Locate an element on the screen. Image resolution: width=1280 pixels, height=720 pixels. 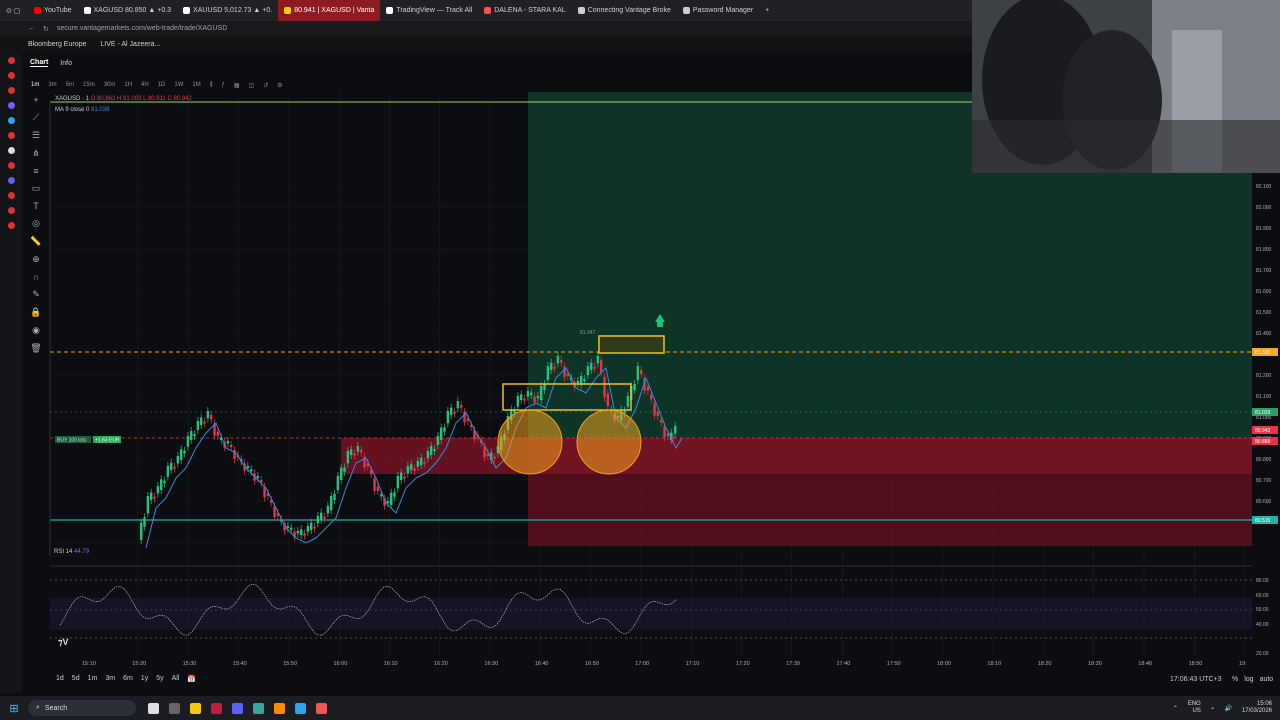
range-6m: 6m is located at coordinates (128, 679).